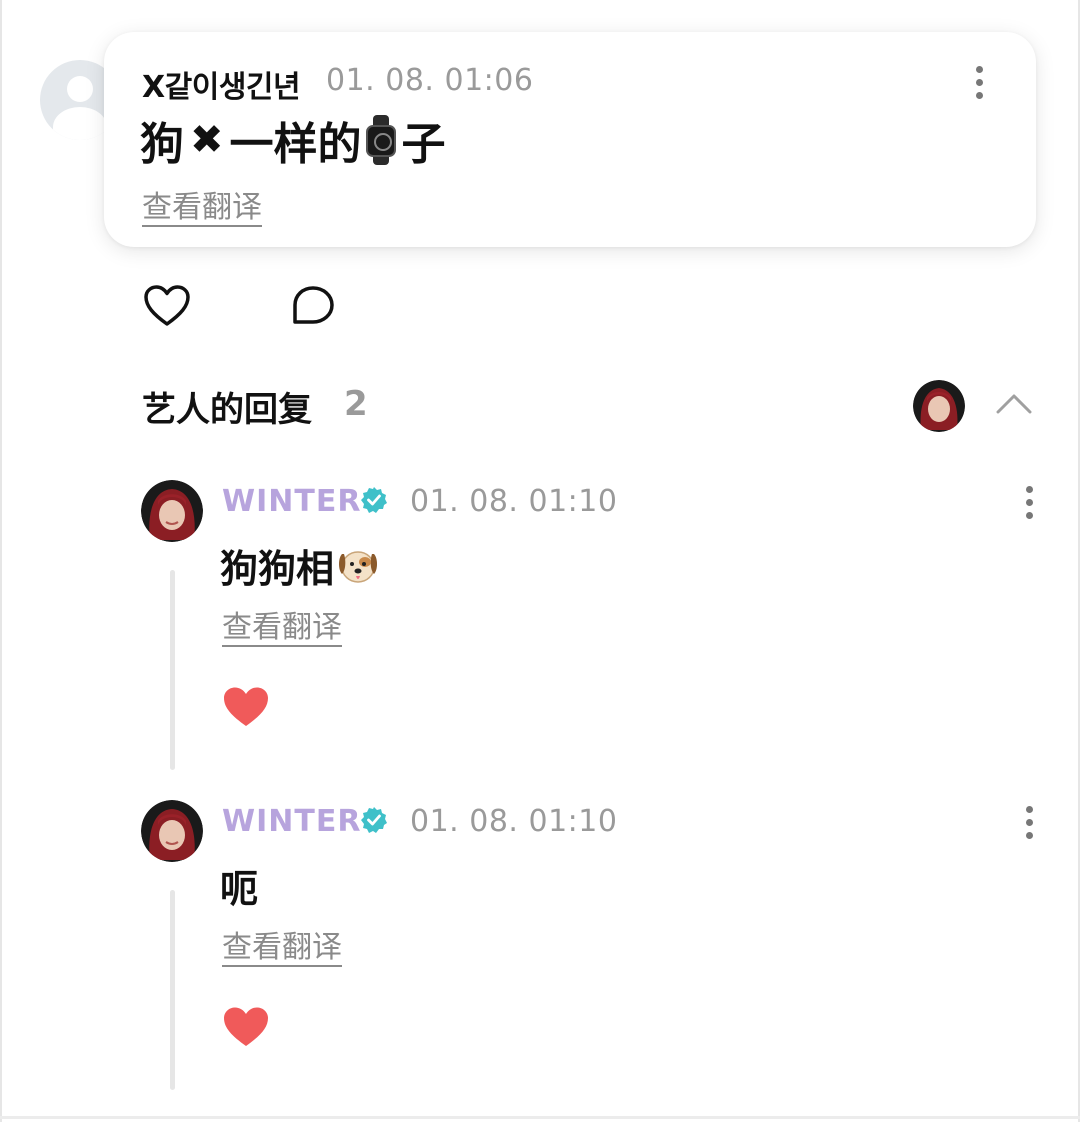  I want to click on x-mark-icon: ✖, so click(207, 140).